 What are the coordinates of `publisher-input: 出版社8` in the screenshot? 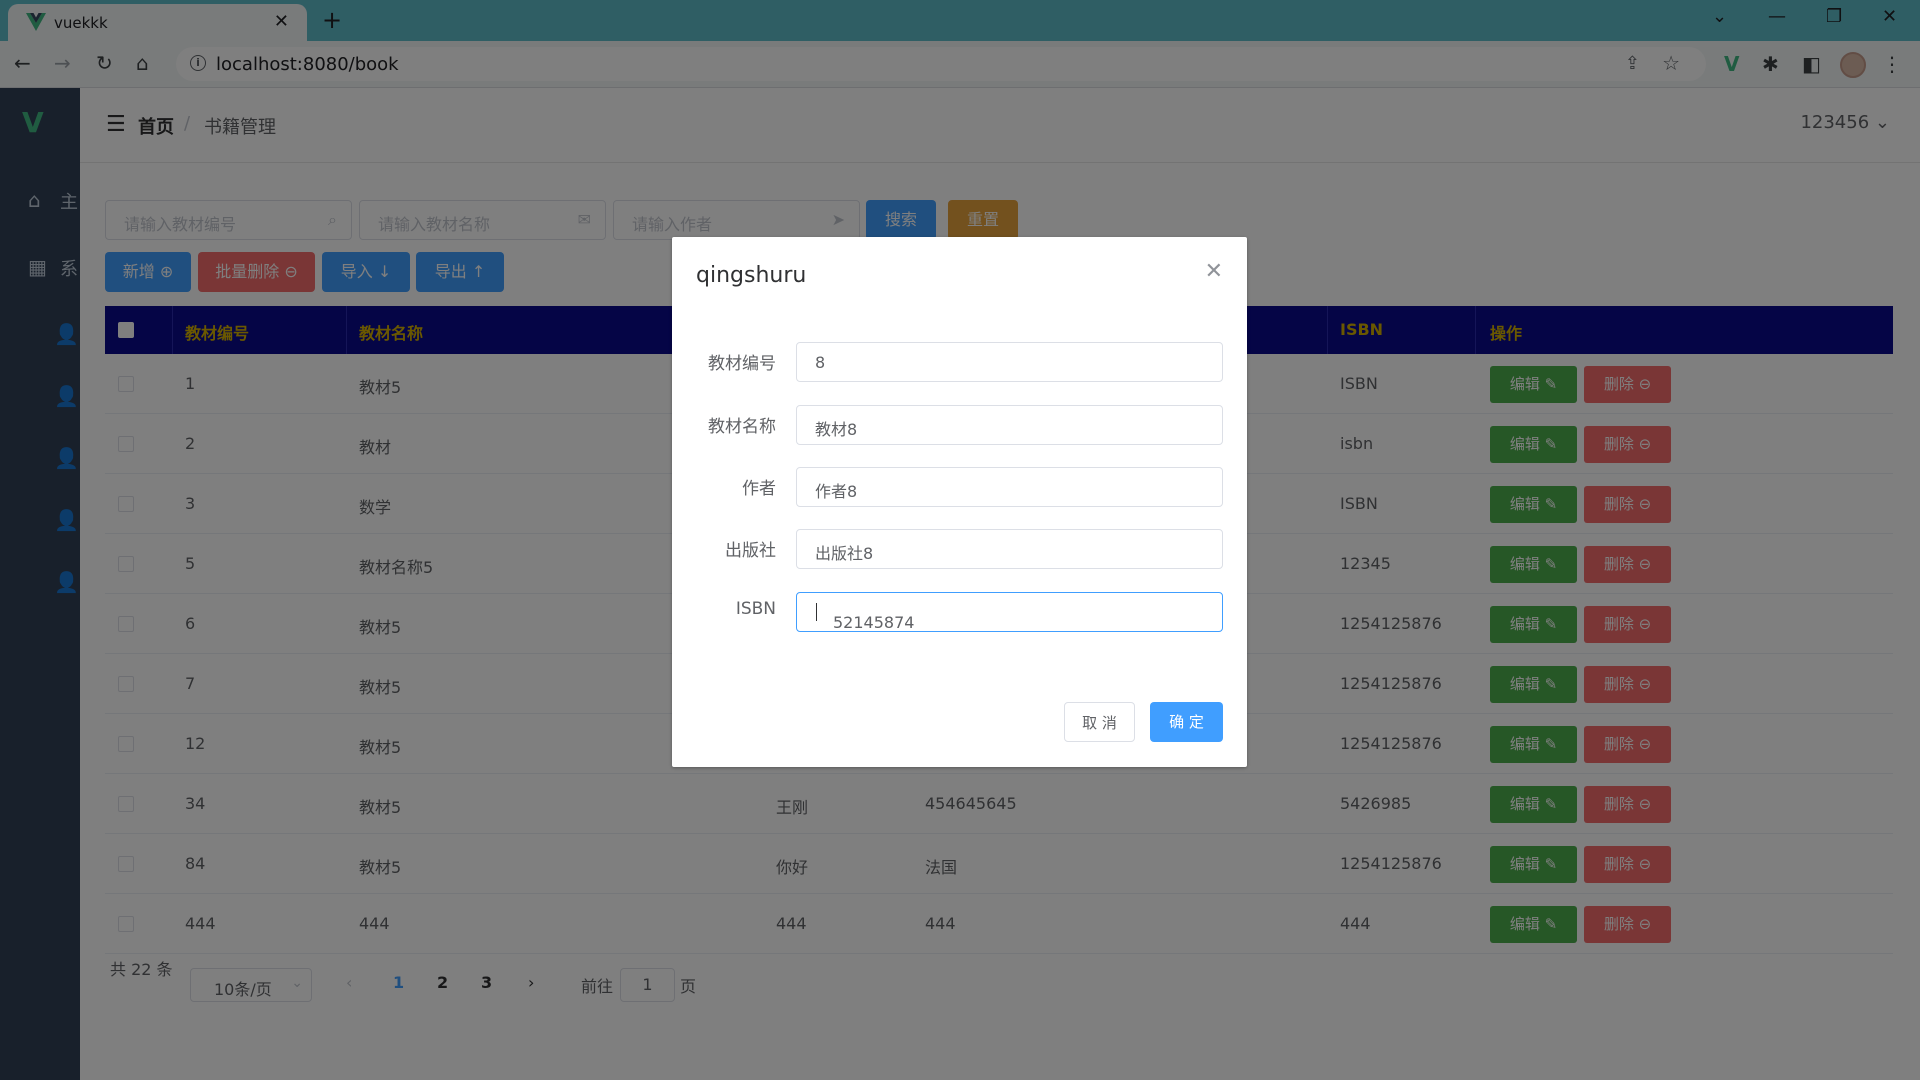 It's located at (1009, 549).